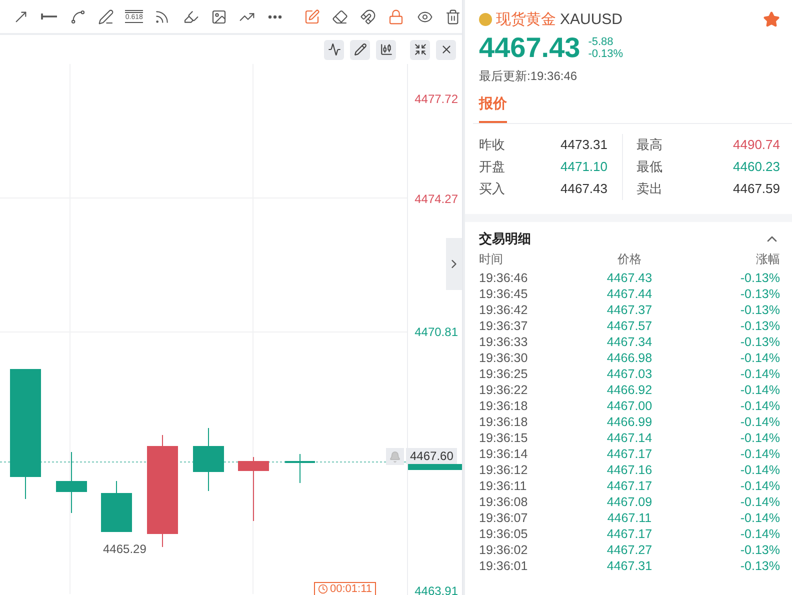 This screenshot has width=792, height=595. What do you see at coordinates (351, 589) in the screenshot?
I see `countdown-time: 00:01:11` at bounding box center [351, 589].